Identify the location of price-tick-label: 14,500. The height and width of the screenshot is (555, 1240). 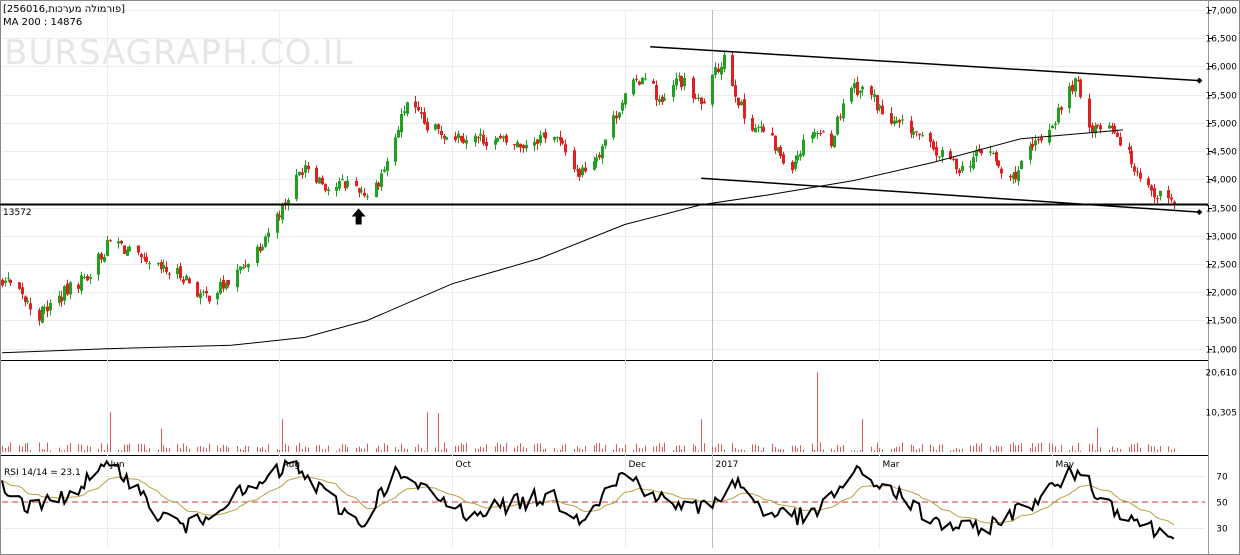
(1222, 153).